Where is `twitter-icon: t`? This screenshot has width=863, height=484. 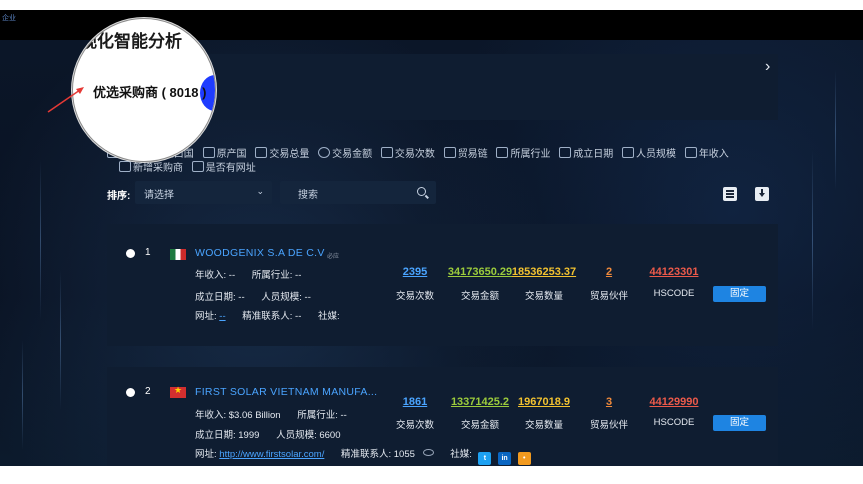
twitter-icon: t is located at coordinates (485, 458).